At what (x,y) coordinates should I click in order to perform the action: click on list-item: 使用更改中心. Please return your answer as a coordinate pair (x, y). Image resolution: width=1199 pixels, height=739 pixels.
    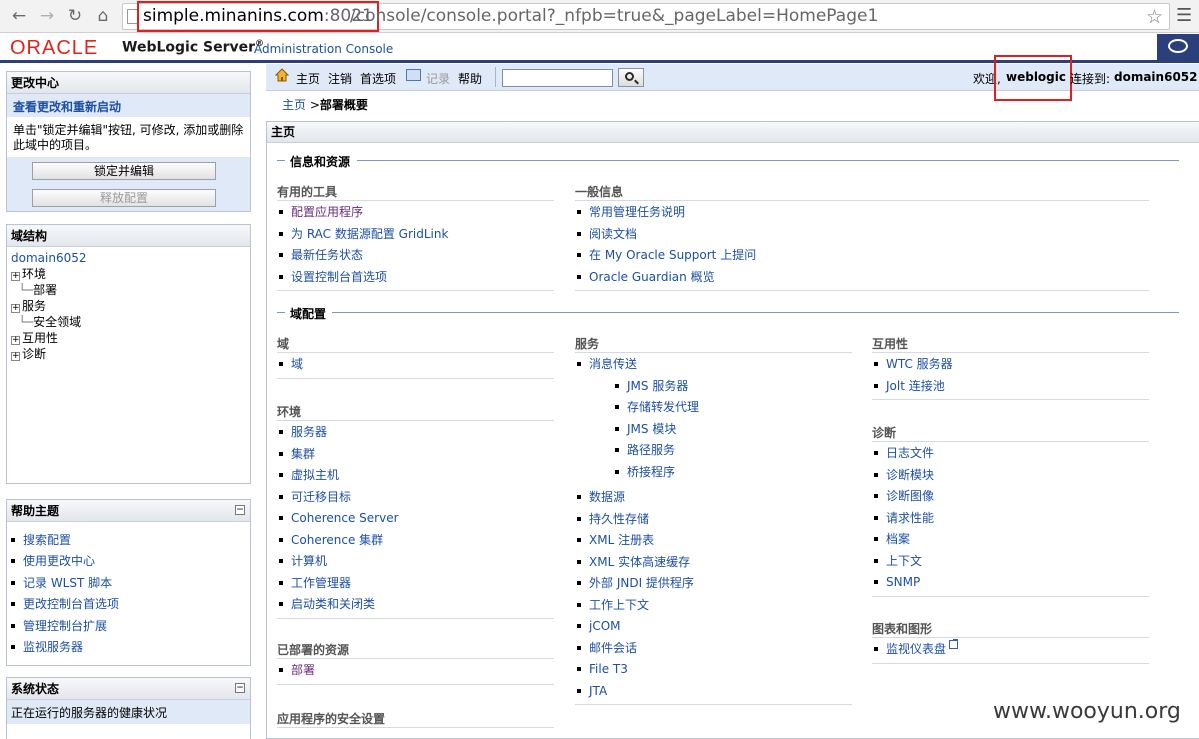
    Looking at the image, I should click on (130, 561).